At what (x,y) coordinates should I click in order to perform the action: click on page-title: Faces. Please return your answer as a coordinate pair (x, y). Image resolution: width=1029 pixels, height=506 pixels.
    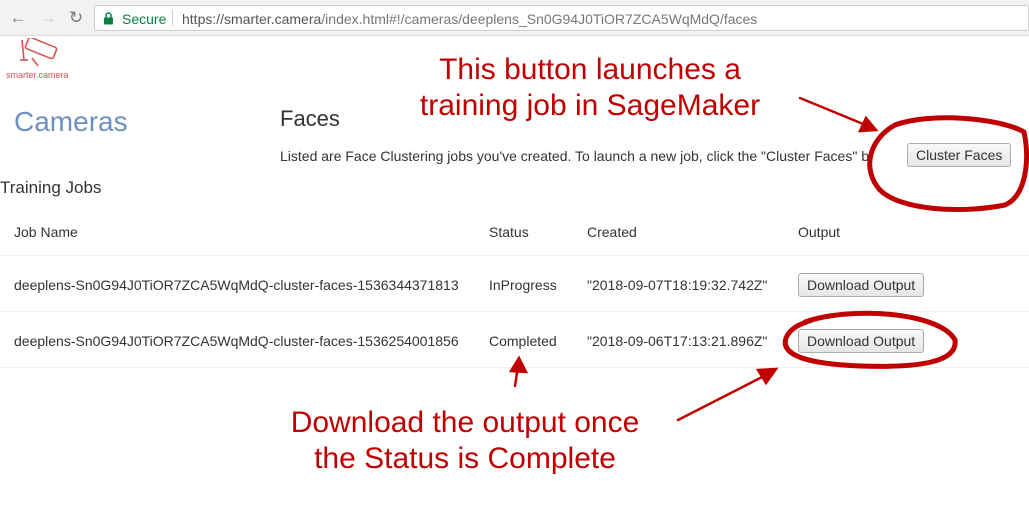
    Looking at the image, I should click on (310, 118).